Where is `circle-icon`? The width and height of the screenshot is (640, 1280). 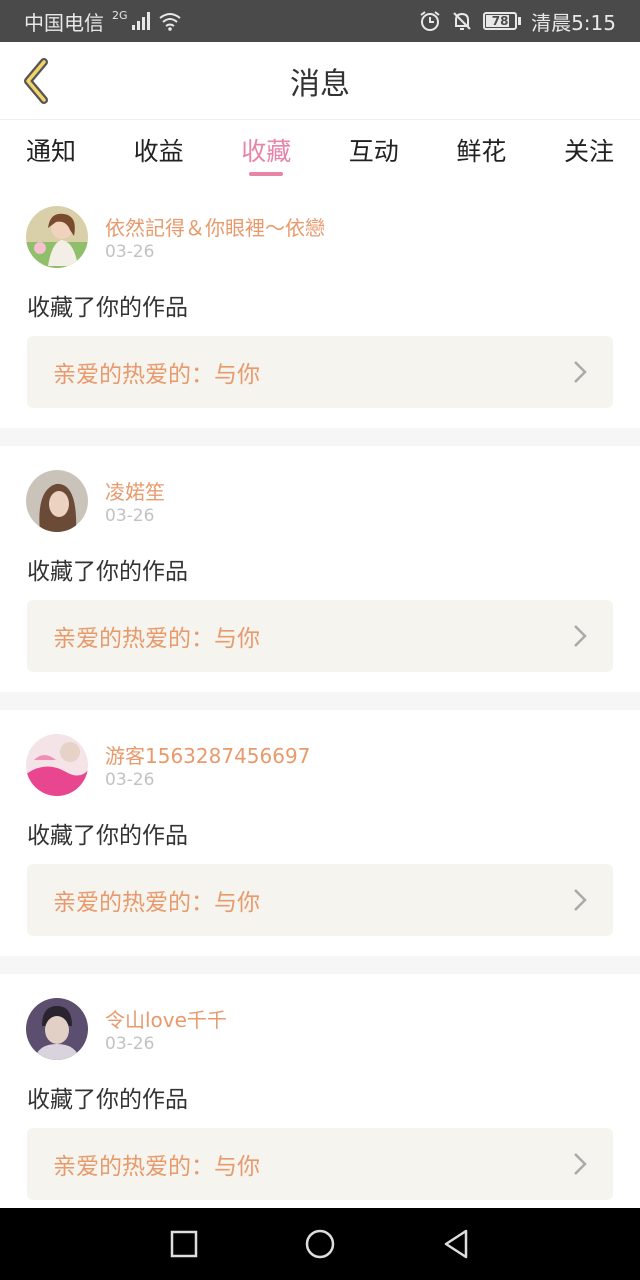
circle-icon is located at coordinates (320, 1244).